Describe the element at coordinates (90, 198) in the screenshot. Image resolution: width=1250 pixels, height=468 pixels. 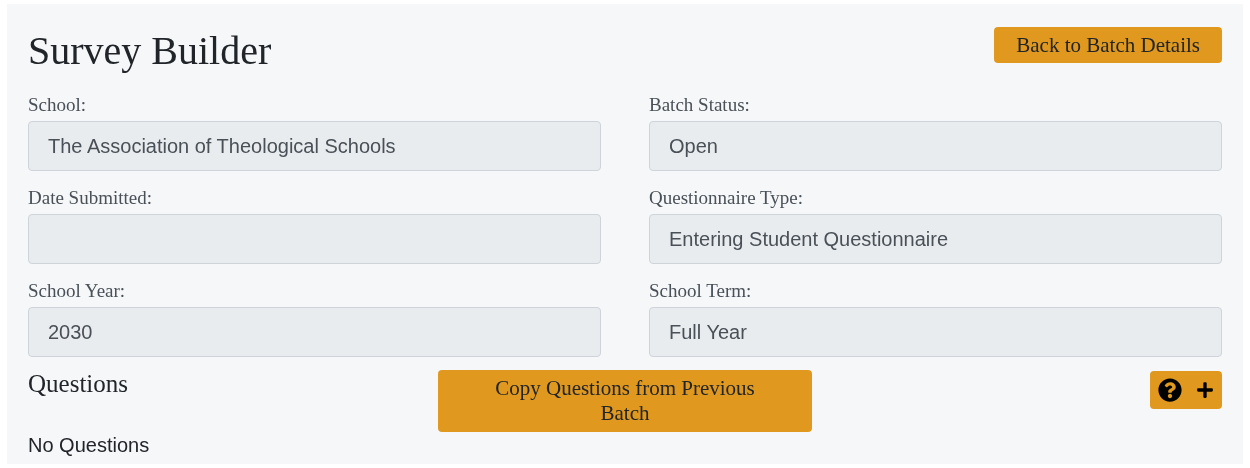
I see `field-label: Date Submitted:` at that location.